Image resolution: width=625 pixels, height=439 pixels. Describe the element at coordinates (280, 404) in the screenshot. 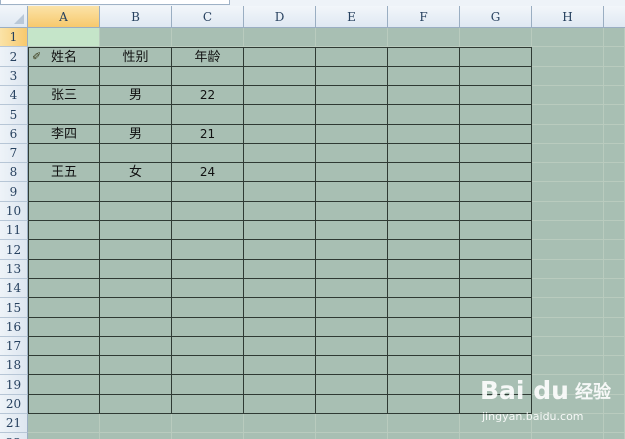

I see `cell-d20` at that location.